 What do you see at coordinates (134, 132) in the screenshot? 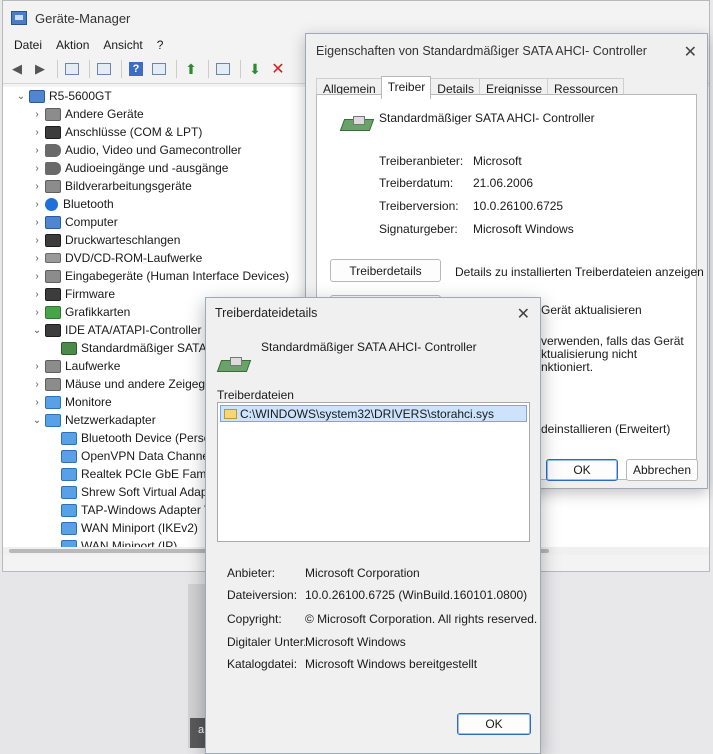
I see `tree-item-label: Anschlüsse (COM & LPT)` at bounding box center [134, 132].